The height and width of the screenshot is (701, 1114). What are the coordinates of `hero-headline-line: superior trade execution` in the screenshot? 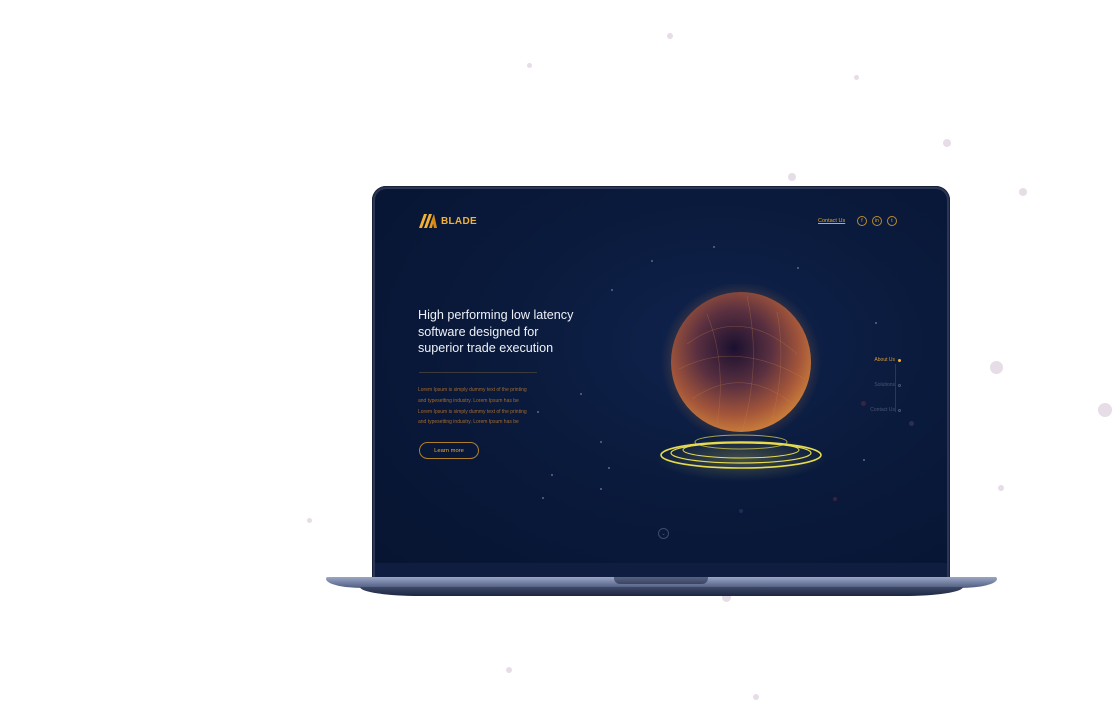 It's located at (486, 348).